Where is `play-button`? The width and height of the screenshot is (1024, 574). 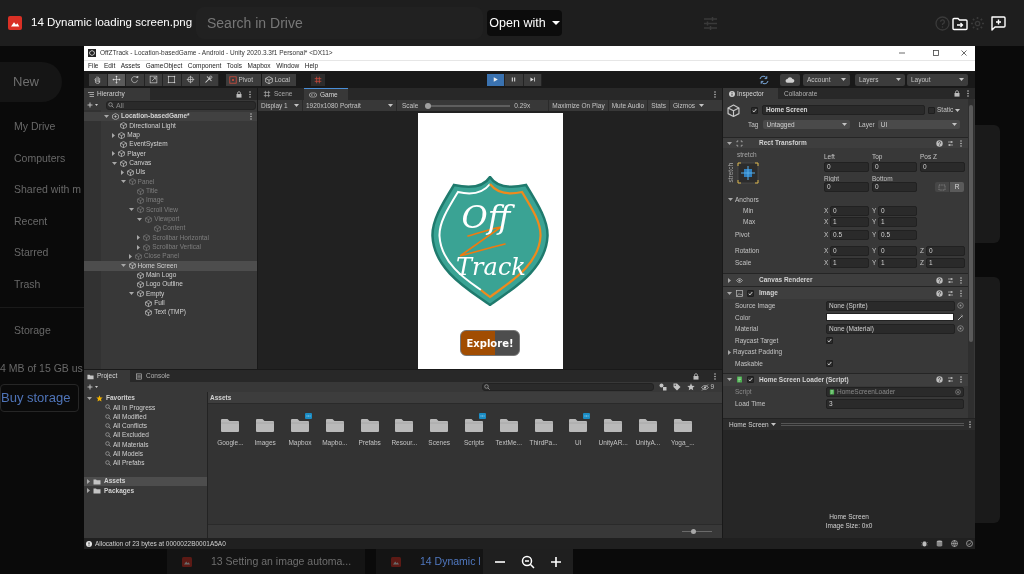 play-button is located at coordinates (495, 79).